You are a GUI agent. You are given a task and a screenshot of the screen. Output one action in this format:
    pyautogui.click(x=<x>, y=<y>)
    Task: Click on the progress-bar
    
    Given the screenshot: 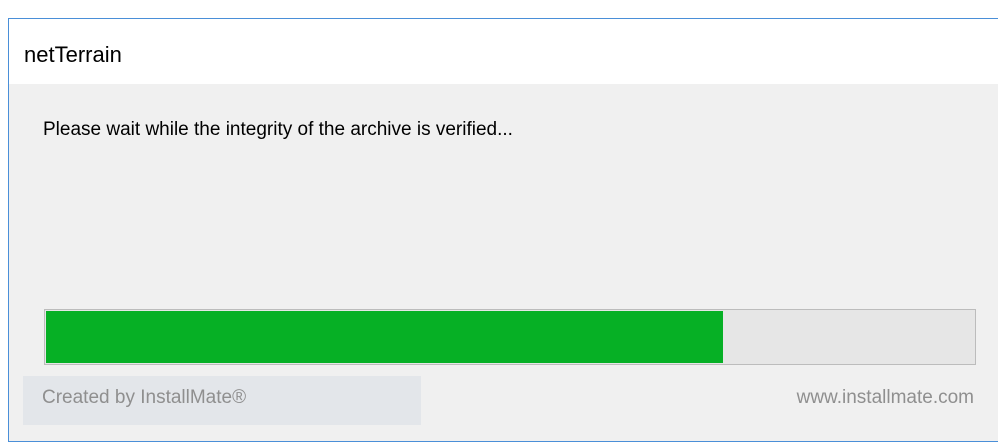 What is the action you would take?
    pyautogui.click(x=510, y=337)
    